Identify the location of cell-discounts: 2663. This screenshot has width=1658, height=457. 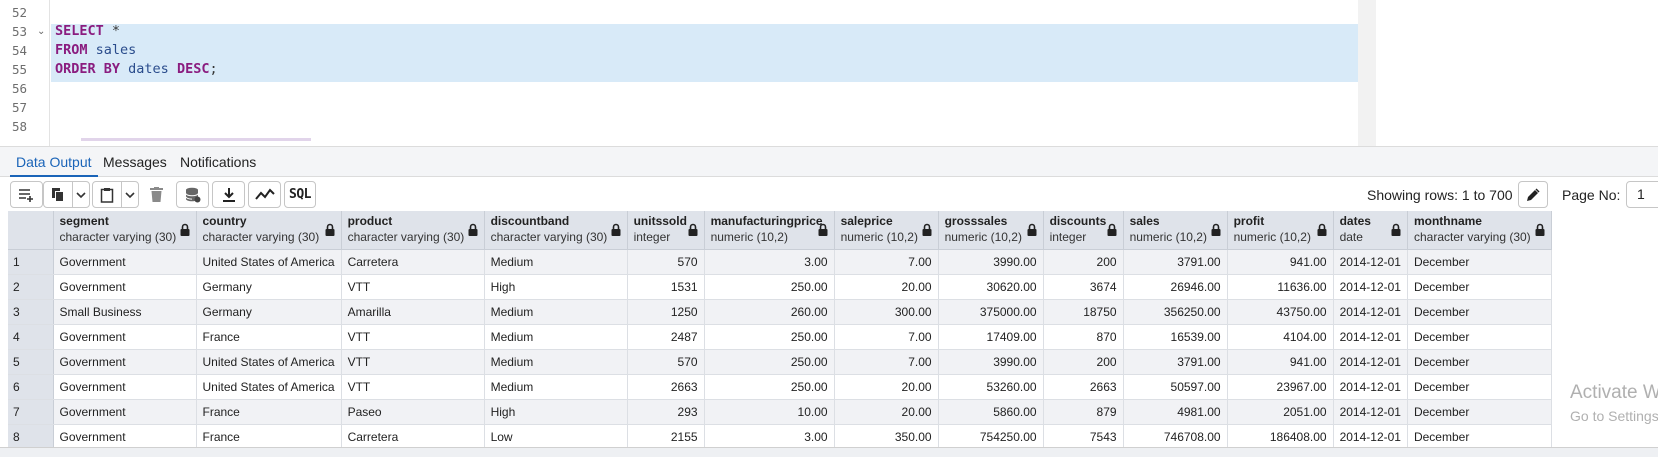
(1083, 387).